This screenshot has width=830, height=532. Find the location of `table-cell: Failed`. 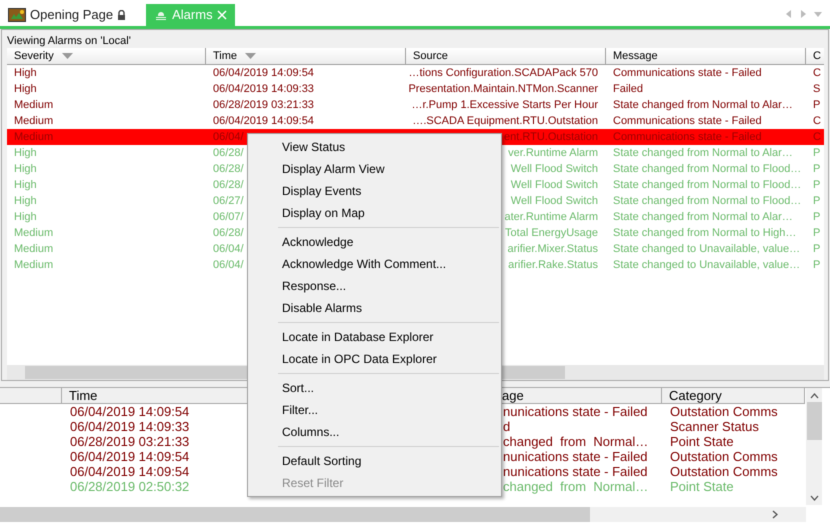

table-cell: Failed is located at coordinates (628, 88).